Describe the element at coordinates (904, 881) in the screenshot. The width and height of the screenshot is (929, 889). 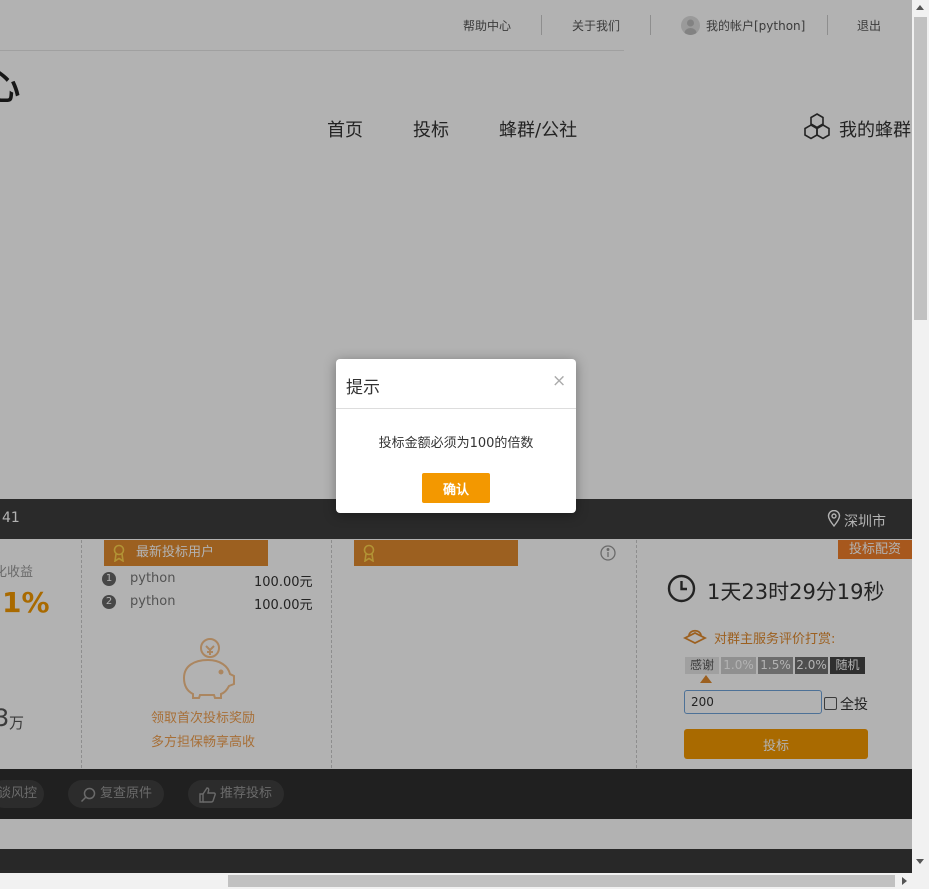
I see `scroll-right-icon` at that location.